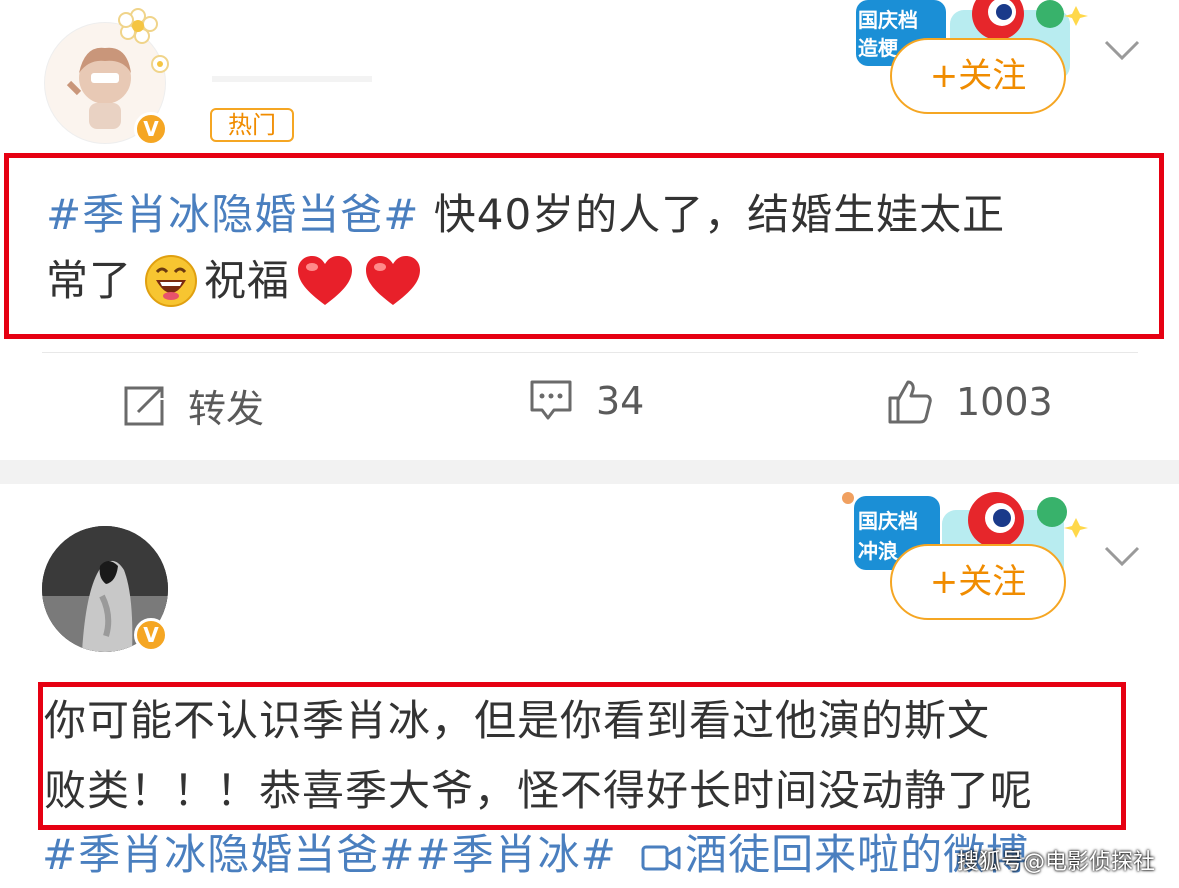  I want to click on like-count: 1003, so click(1004, 402).